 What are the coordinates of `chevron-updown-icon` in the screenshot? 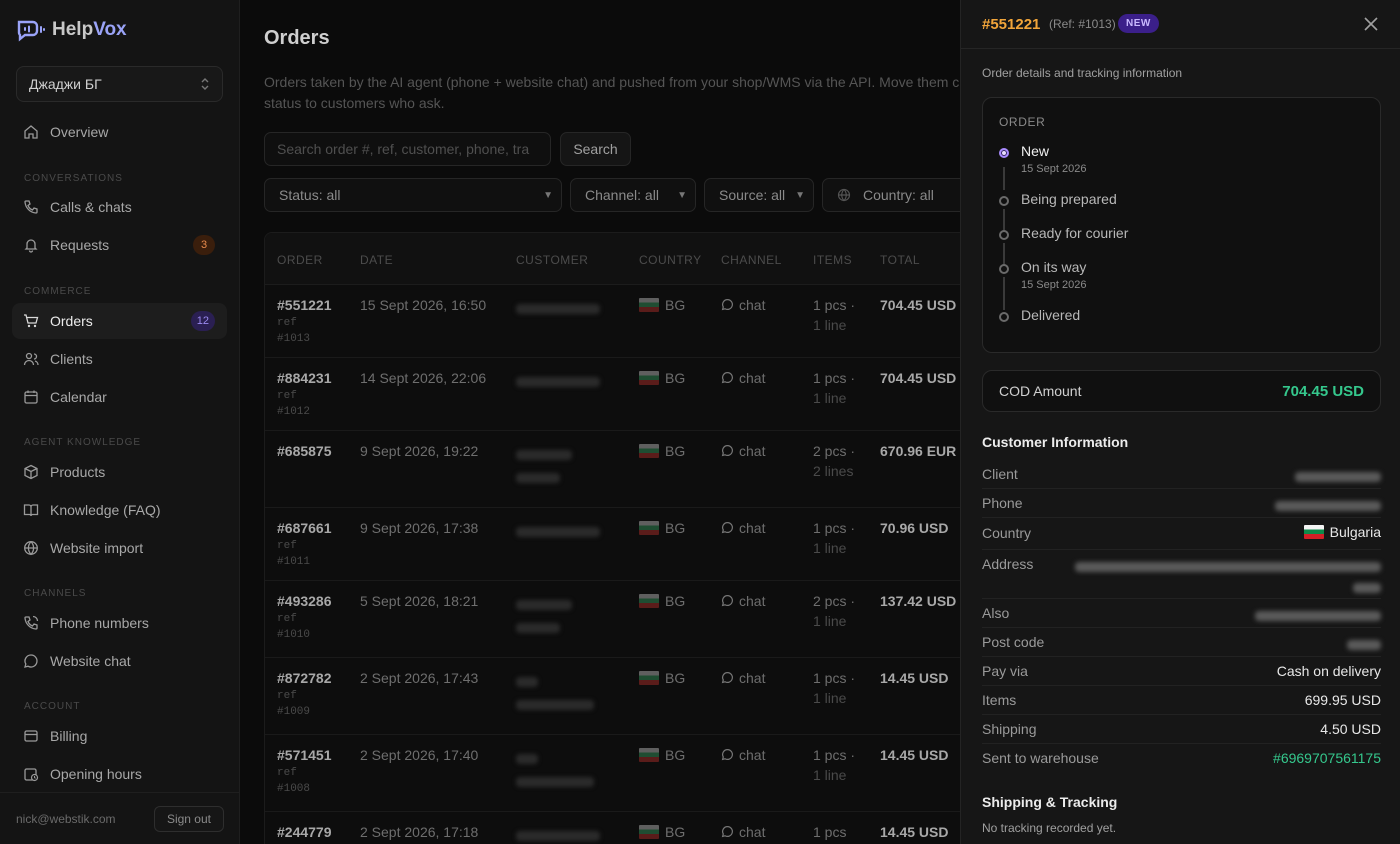 It's located at (205, 84).